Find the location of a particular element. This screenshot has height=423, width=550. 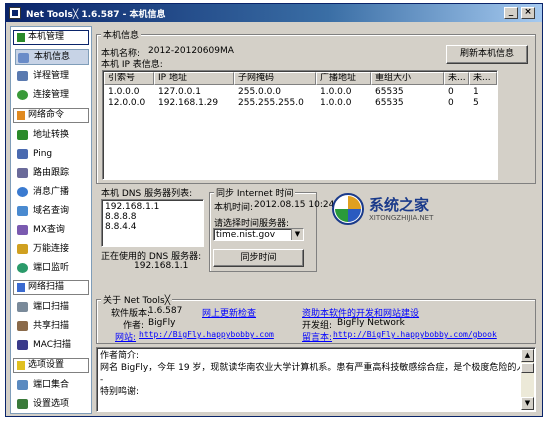

sidebar-item-mx-lookup: MX查询 is located at coordinates (52, 230).